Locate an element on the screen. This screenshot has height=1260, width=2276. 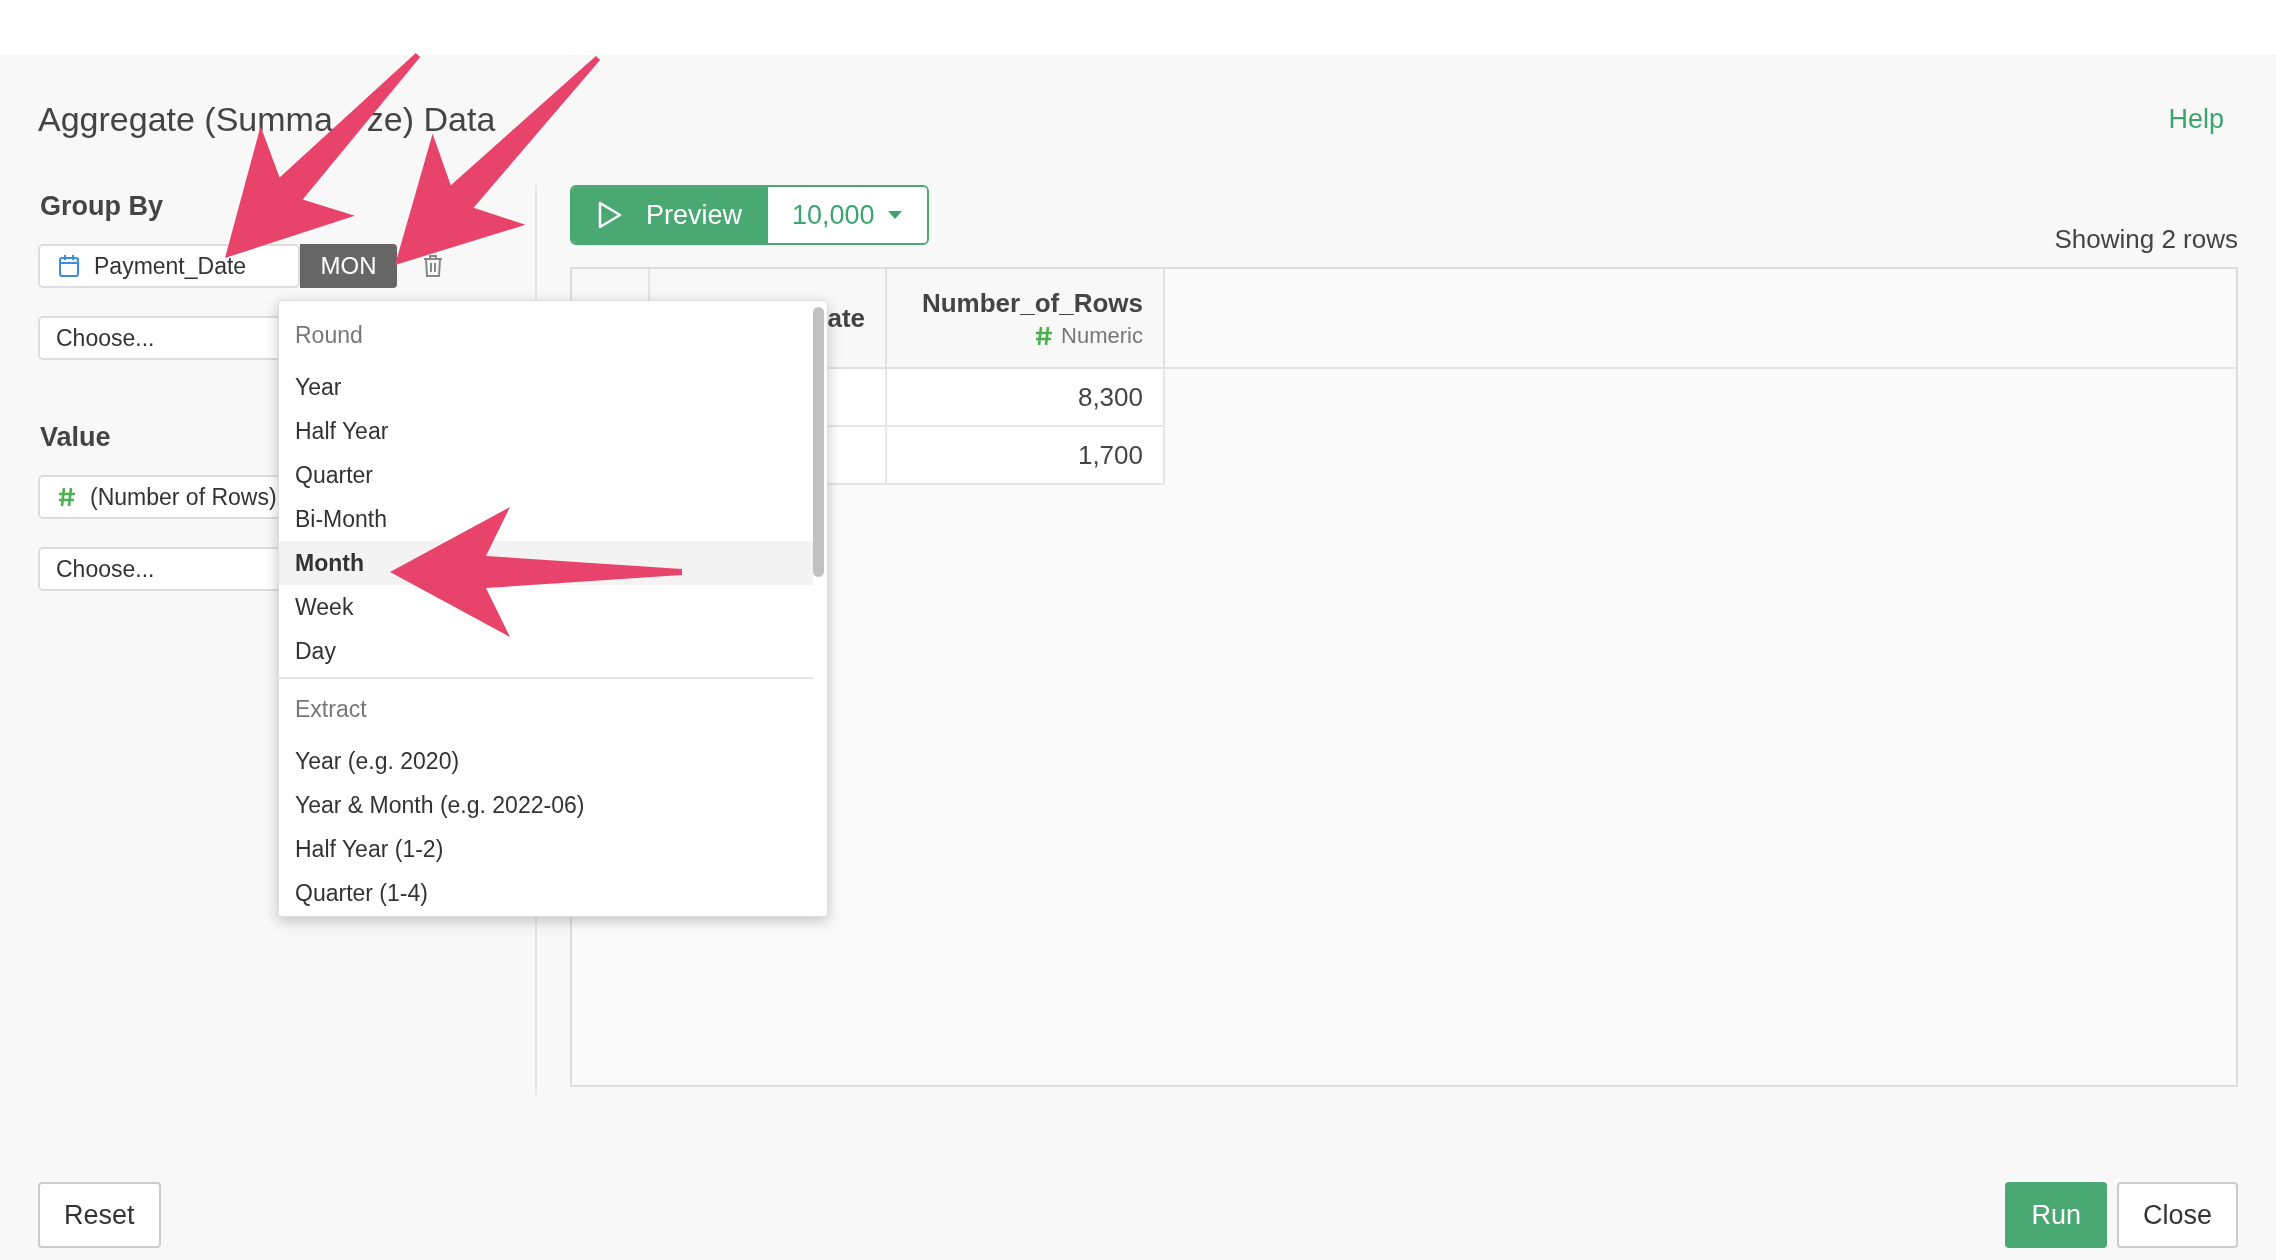
dialog-title: ze) Data is located at coordinates (431, 119).